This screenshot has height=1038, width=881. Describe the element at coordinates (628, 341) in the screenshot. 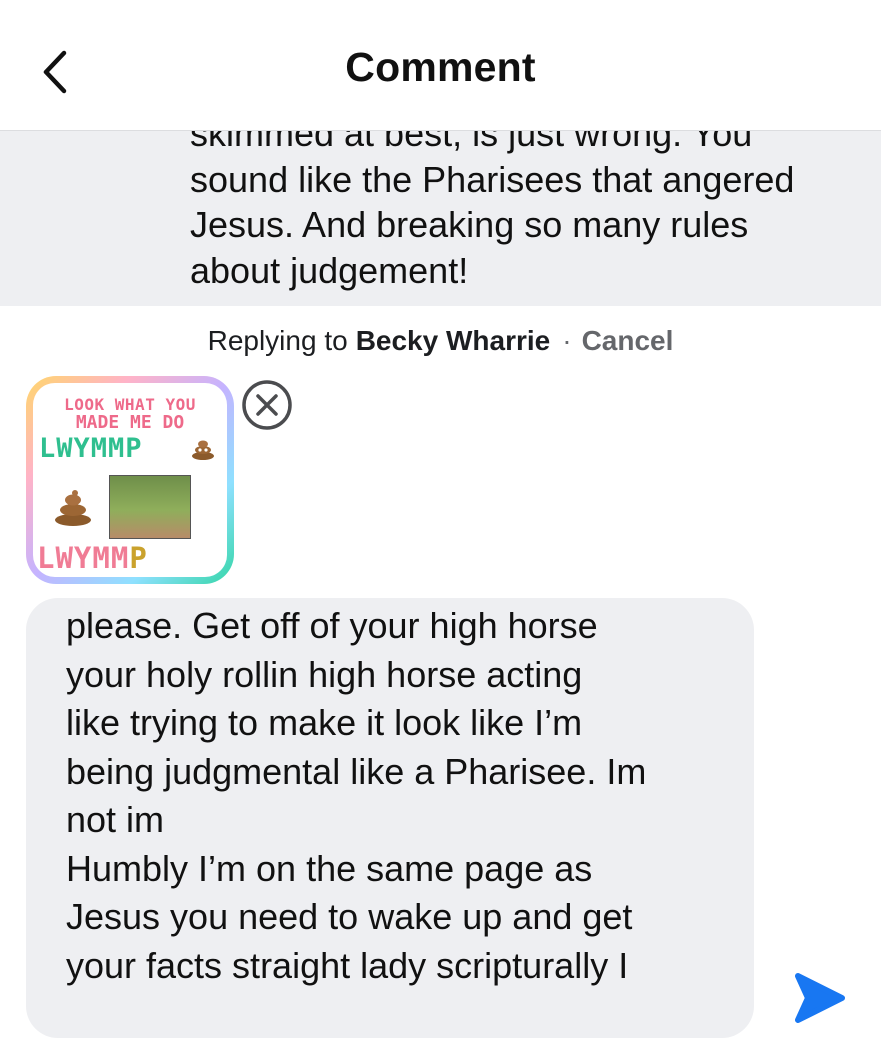

I see `cancel-reply-button: Cancel` at that location.